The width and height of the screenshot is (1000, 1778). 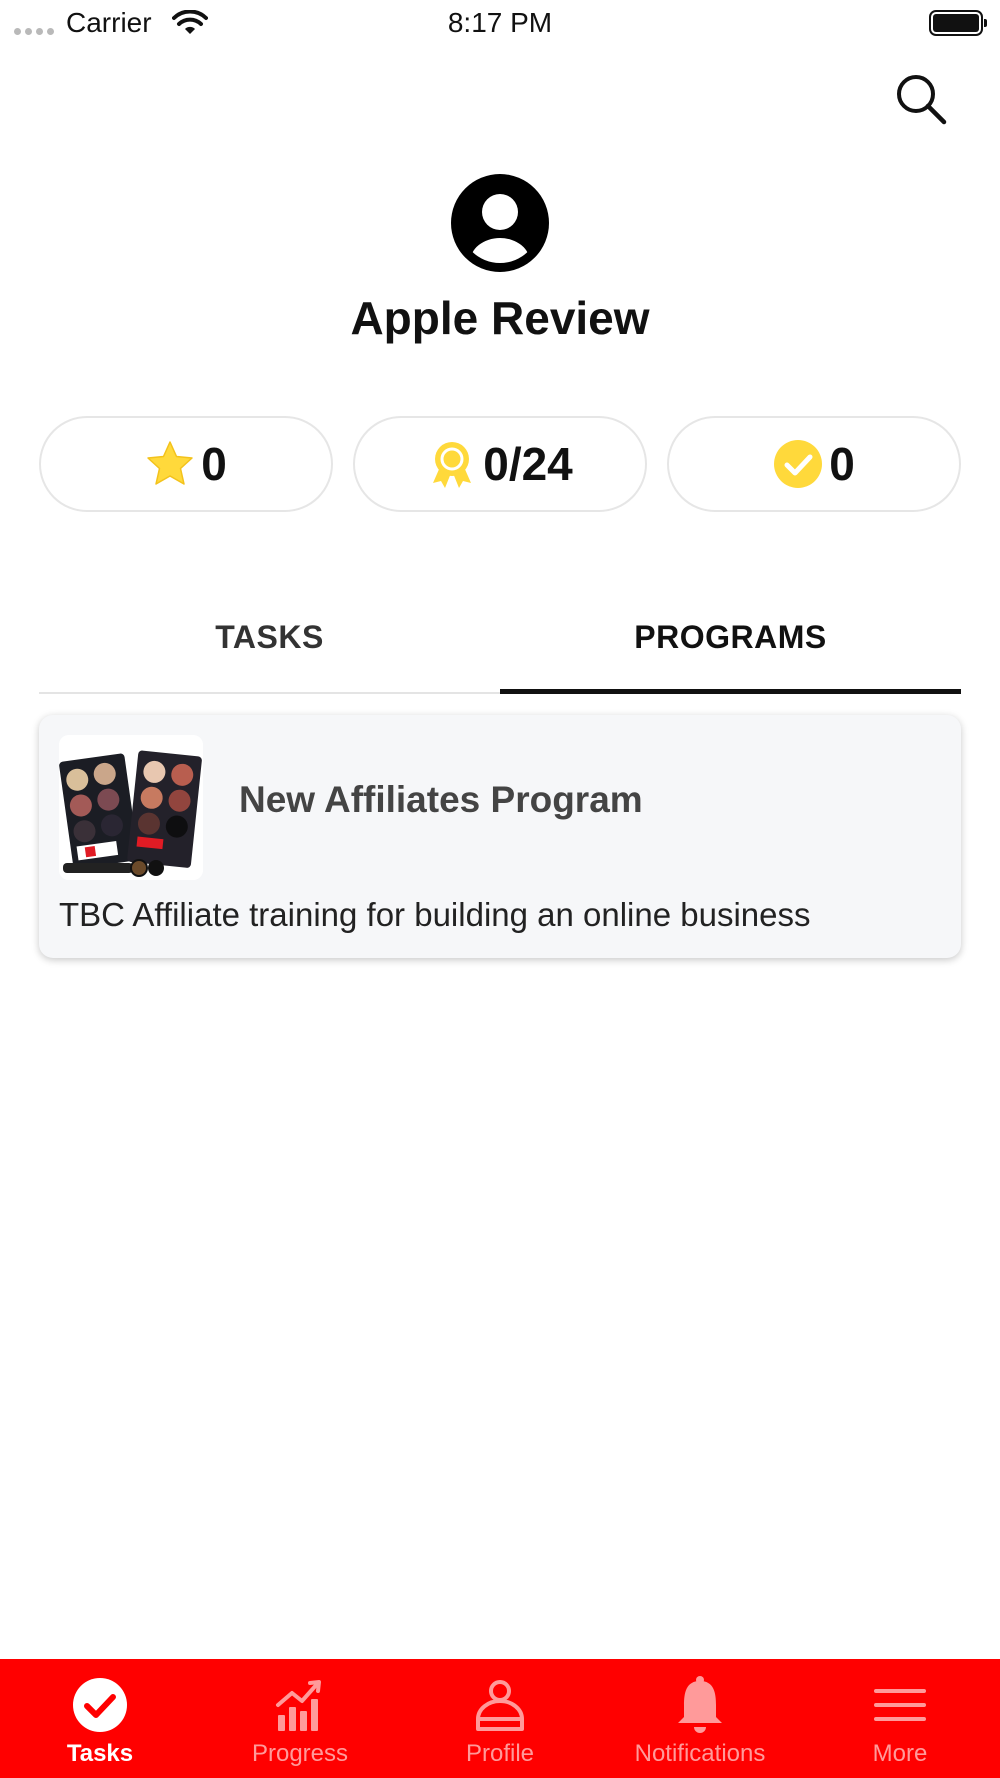 I want to click on user-avatar-icon, so click(x=500, y=223).